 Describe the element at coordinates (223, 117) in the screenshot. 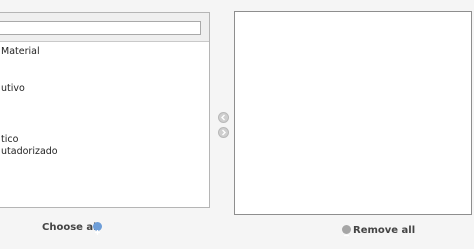

I see `move-left-icon` at that location.